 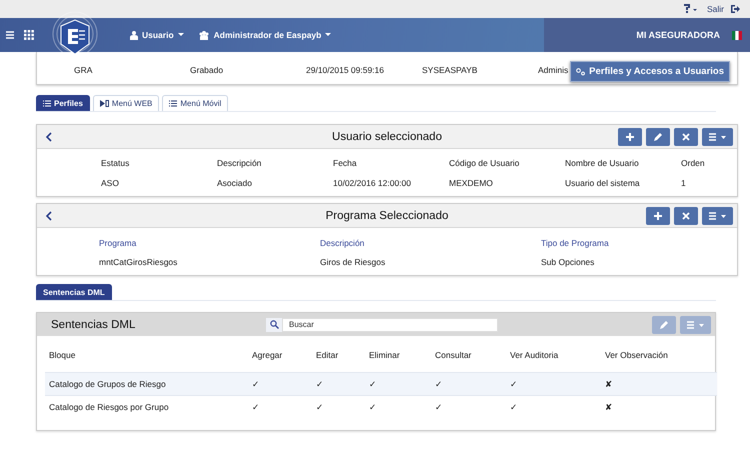 I want to click on edit-button, so click(x=658, y=137).